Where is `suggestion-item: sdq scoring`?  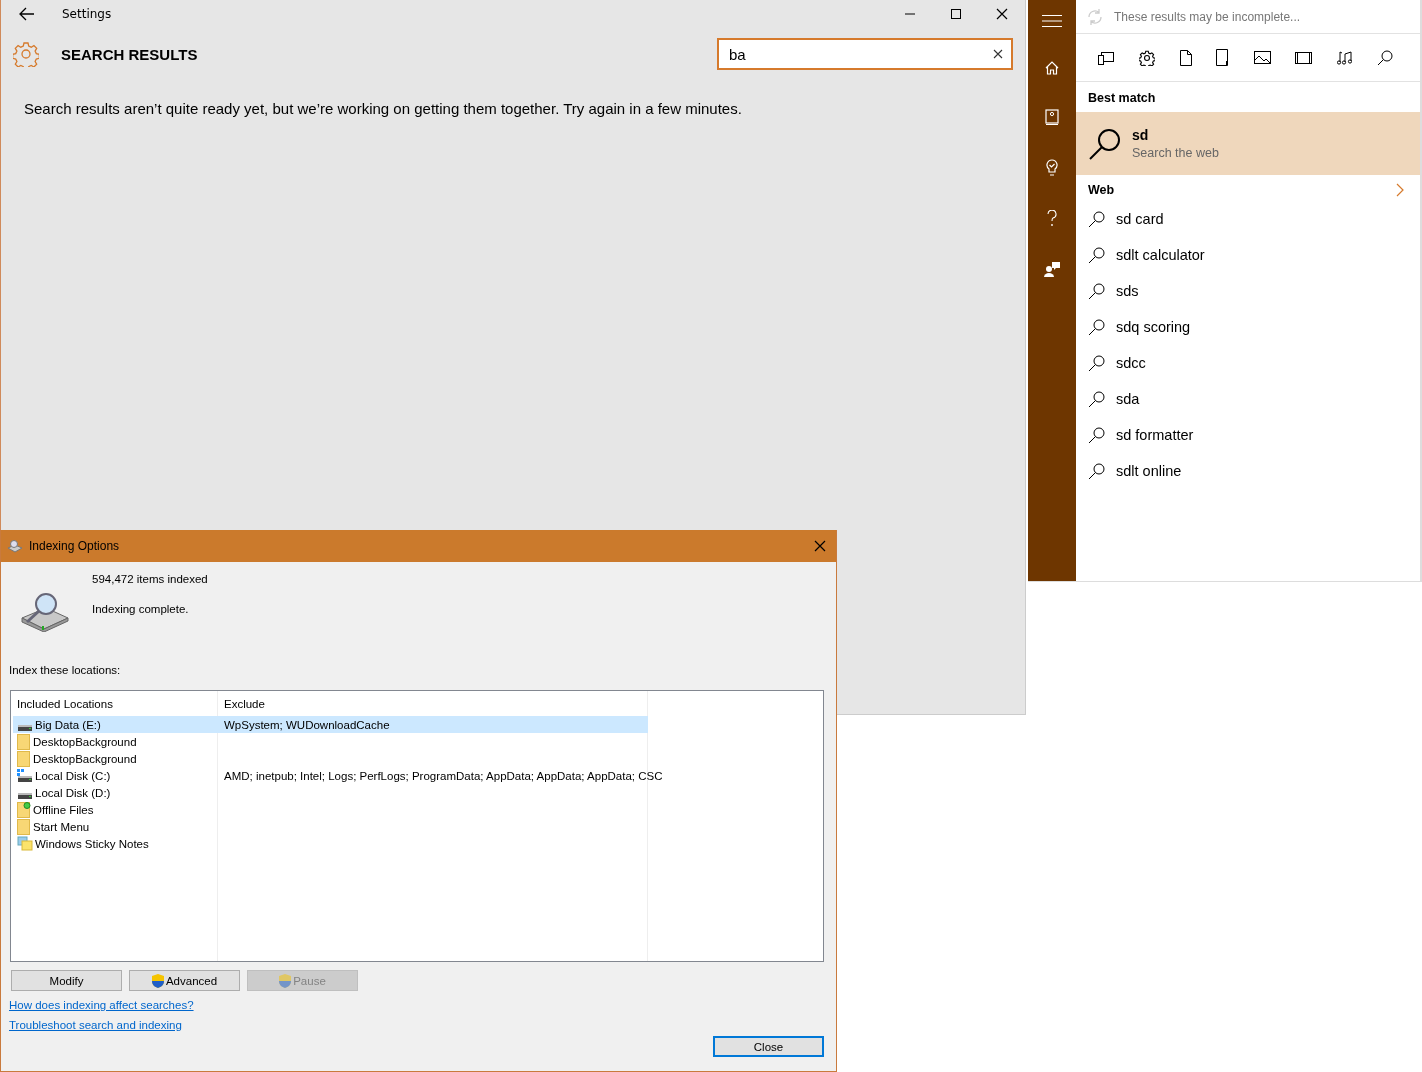 suggestion-item: sdq scoring is located at coordinates (1248, 327).